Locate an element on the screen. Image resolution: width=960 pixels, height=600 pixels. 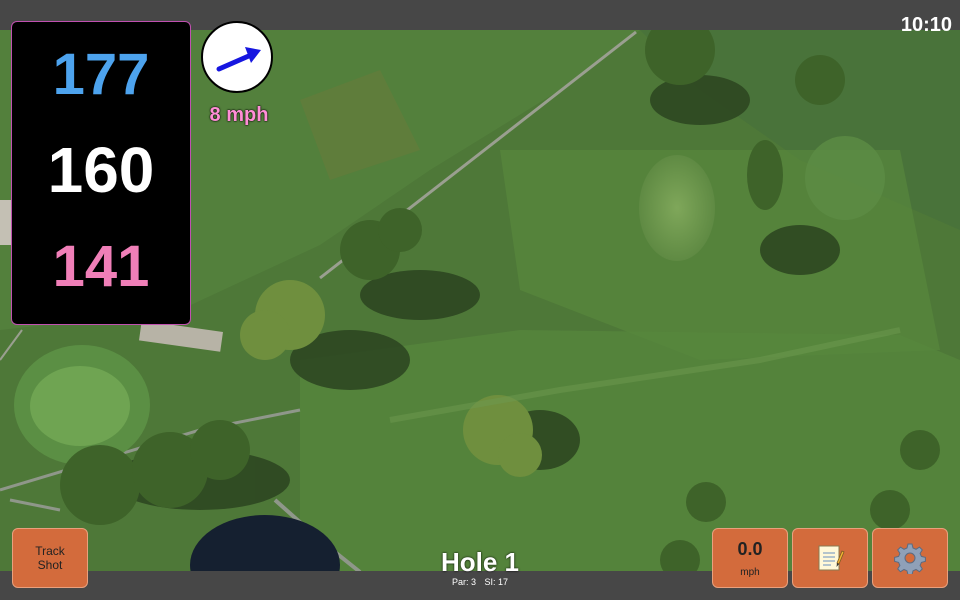
front-yardage: 141 is located at coordinates (101, 266).